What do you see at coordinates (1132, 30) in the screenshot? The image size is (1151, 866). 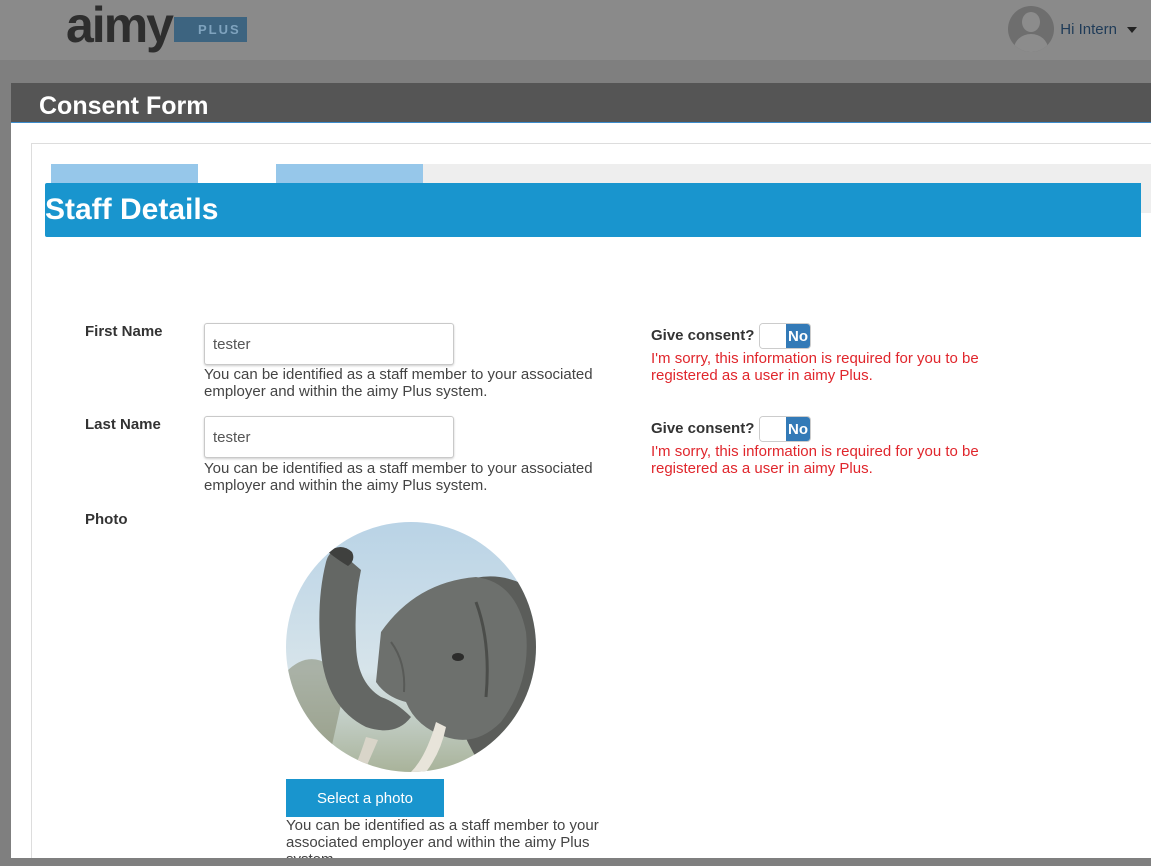 I see `chevron-down-icon` at bounding box center [1132, 30].